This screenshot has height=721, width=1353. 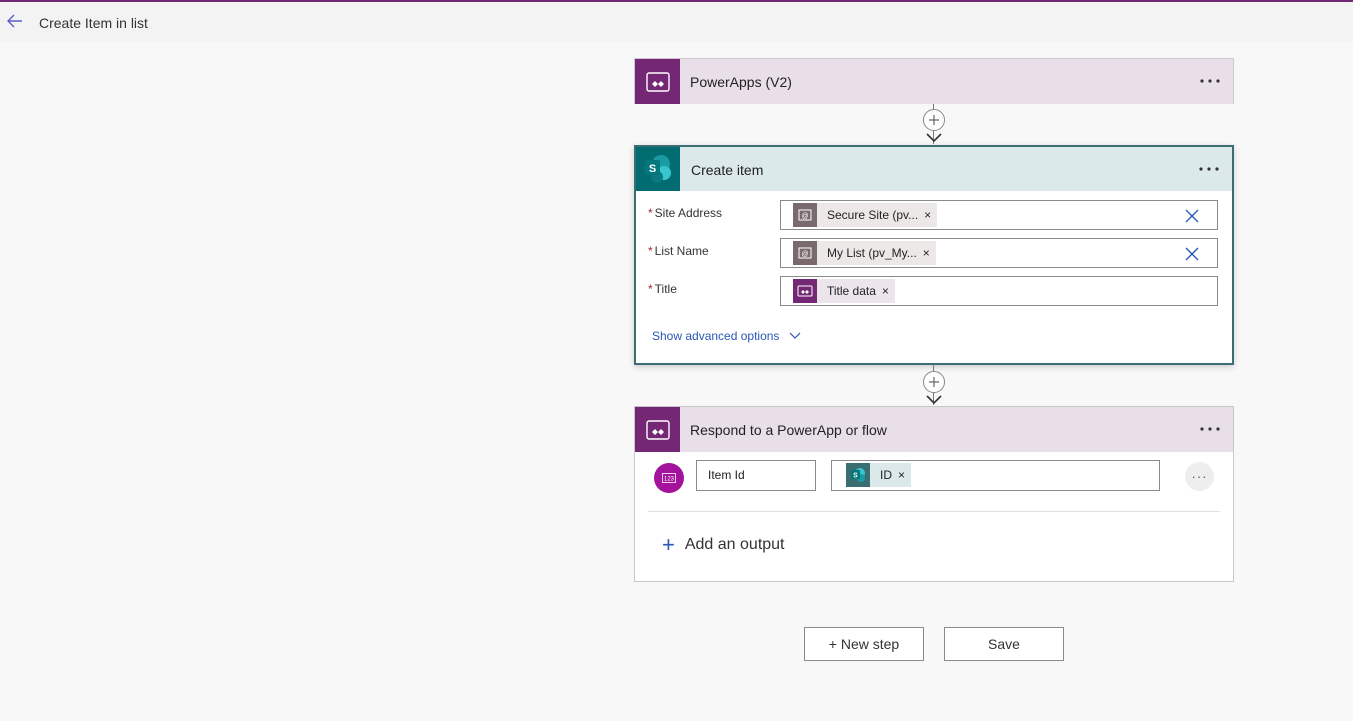 I want to click on list-name-row: * List Name @ My List (pv_My... ×, so click(x=934, y=253).